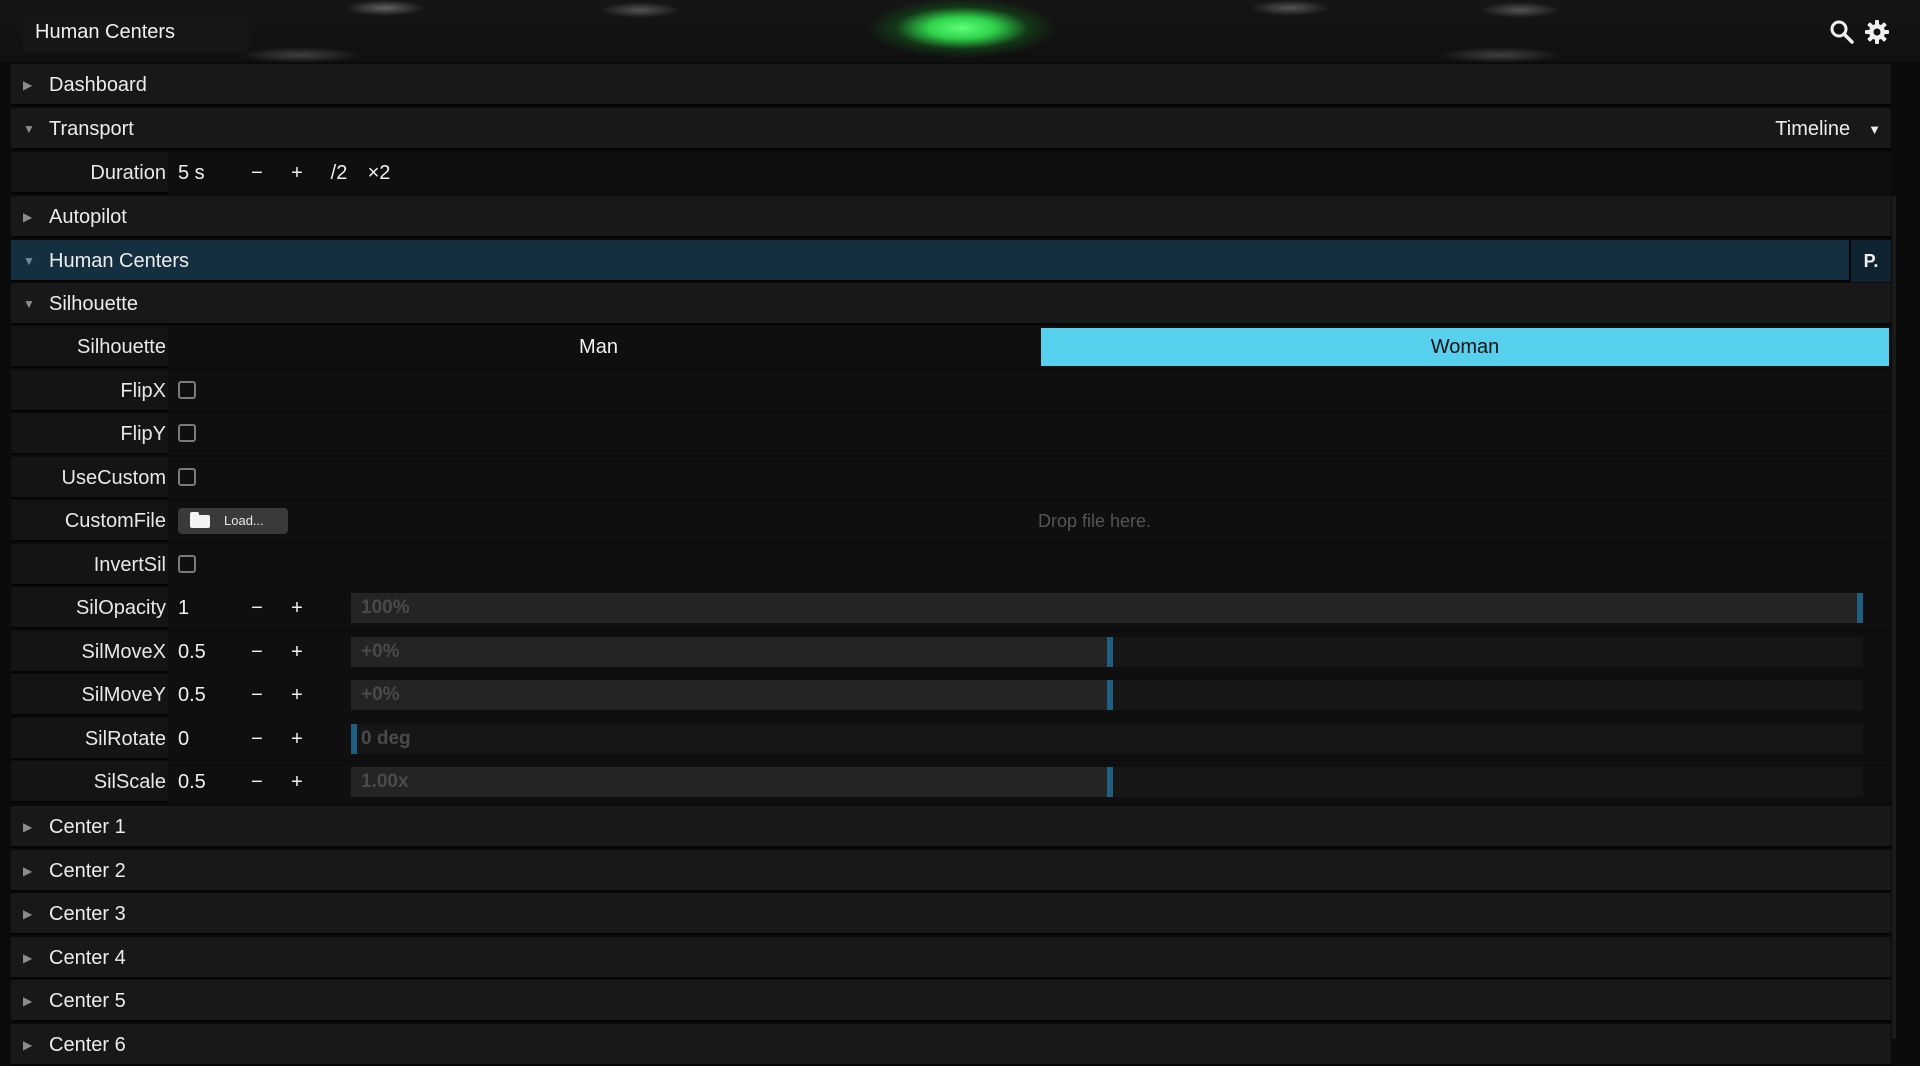 This screenshot has width=1920, height=1066. Describe the element at coordinates (951, 958) in the screenshot. I see `folder-center-4: ▶ Center 4` at that location.